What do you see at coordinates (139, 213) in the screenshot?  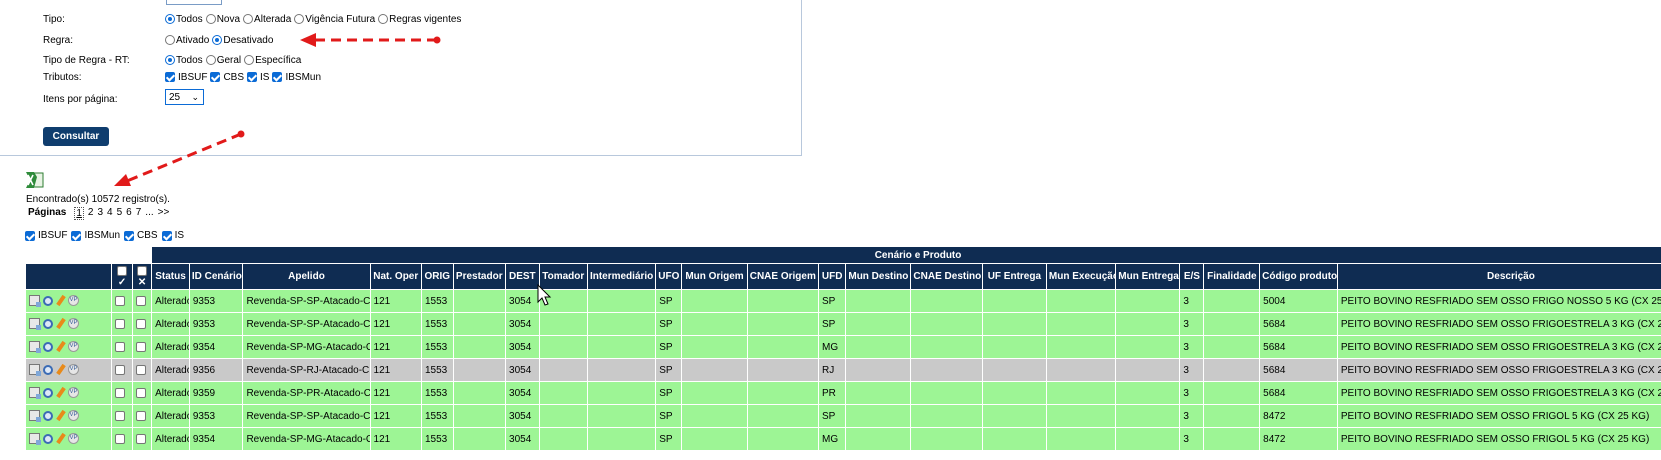 I see `page-link: 7` at bounding box center [139, 213].